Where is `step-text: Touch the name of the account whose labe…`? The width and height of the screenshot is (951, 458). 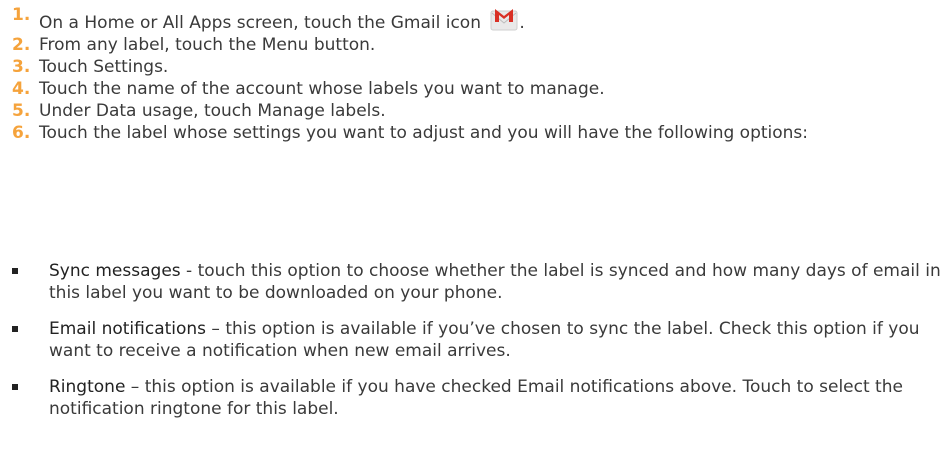 step-text: Touch the name of the account whose labe… is located at coordinates (322, 89).